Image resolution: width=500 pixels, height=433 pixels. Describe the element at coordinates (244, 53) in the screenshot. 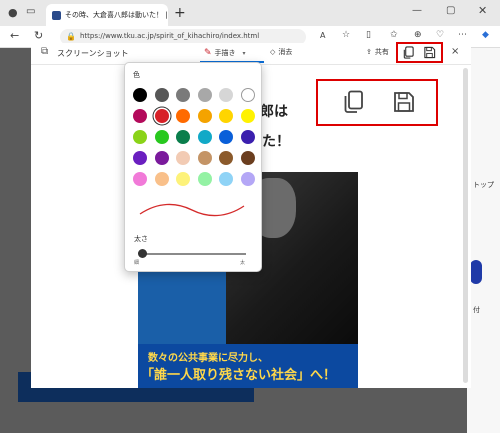

I see `chevron-down-icon: ▾` at that location.